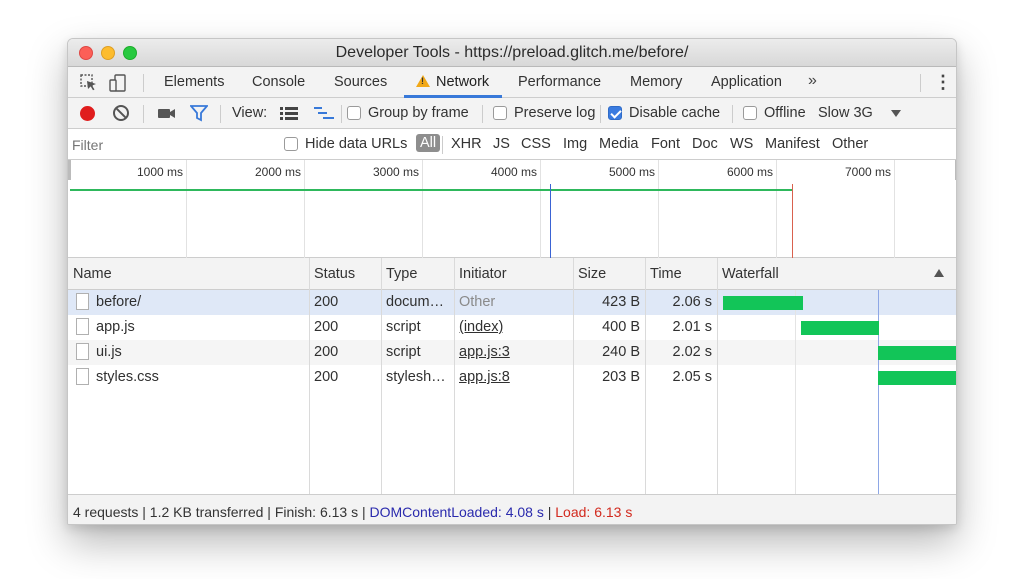 Image resolution: width=1024 pixels, height=579 pixels. I want to click on file-icon, so click(82, 326).